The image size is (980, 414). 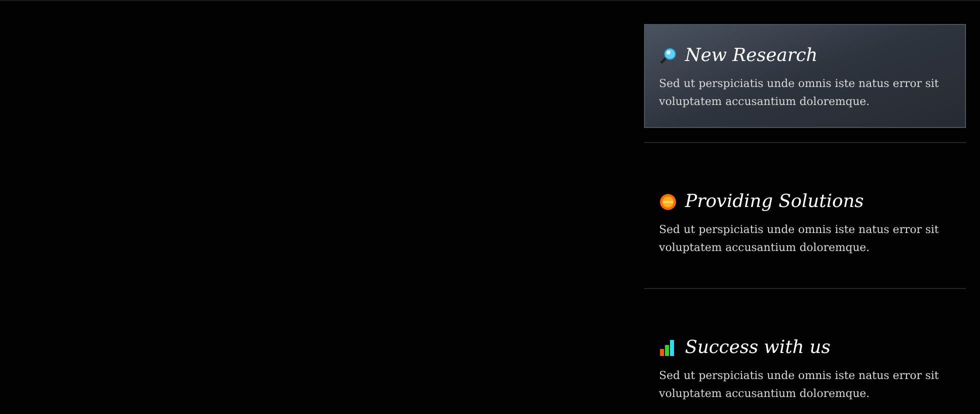 I want to click on bar-chart-icon, so click(x=668, y=348).